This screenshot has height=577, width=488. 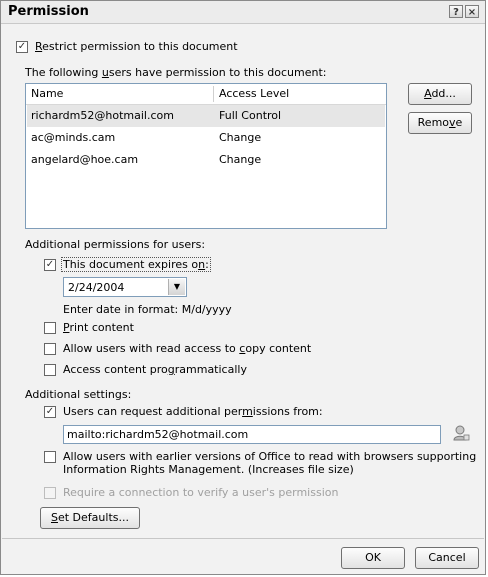 What do you see at coordinates (98, 327) in the screenshot?
I see `print-content-label: Print content` at bounding box center [98, 327].